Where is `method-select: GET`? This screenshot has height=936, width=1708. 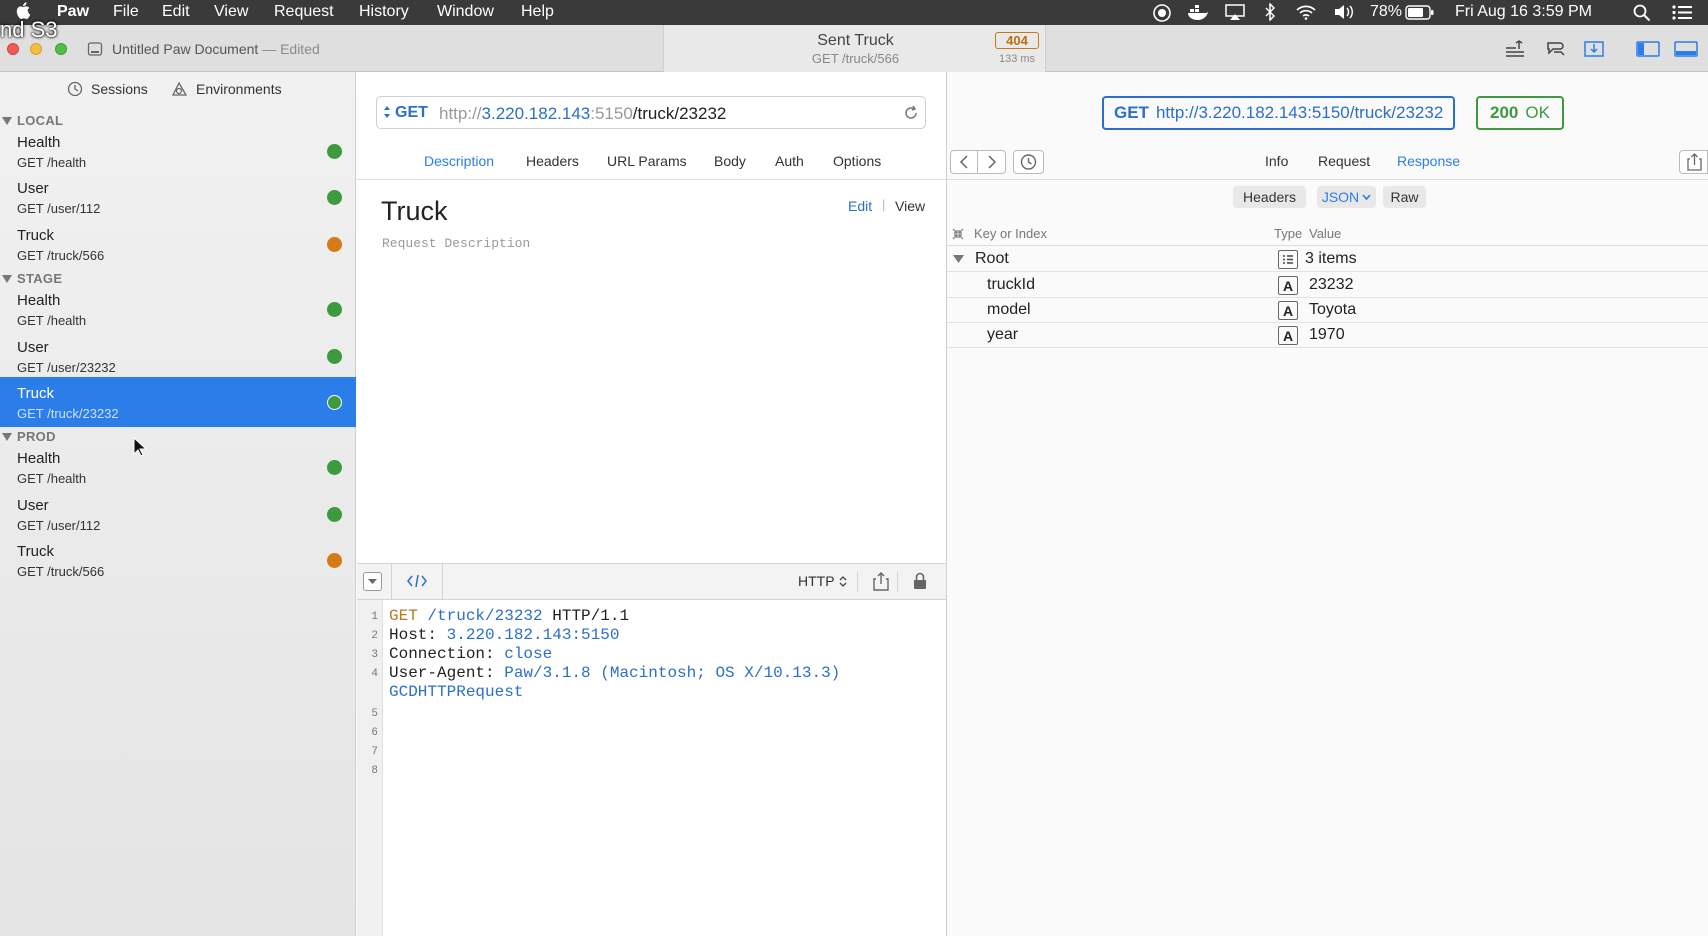 method-select: GET is located at coordinates (411, 113).